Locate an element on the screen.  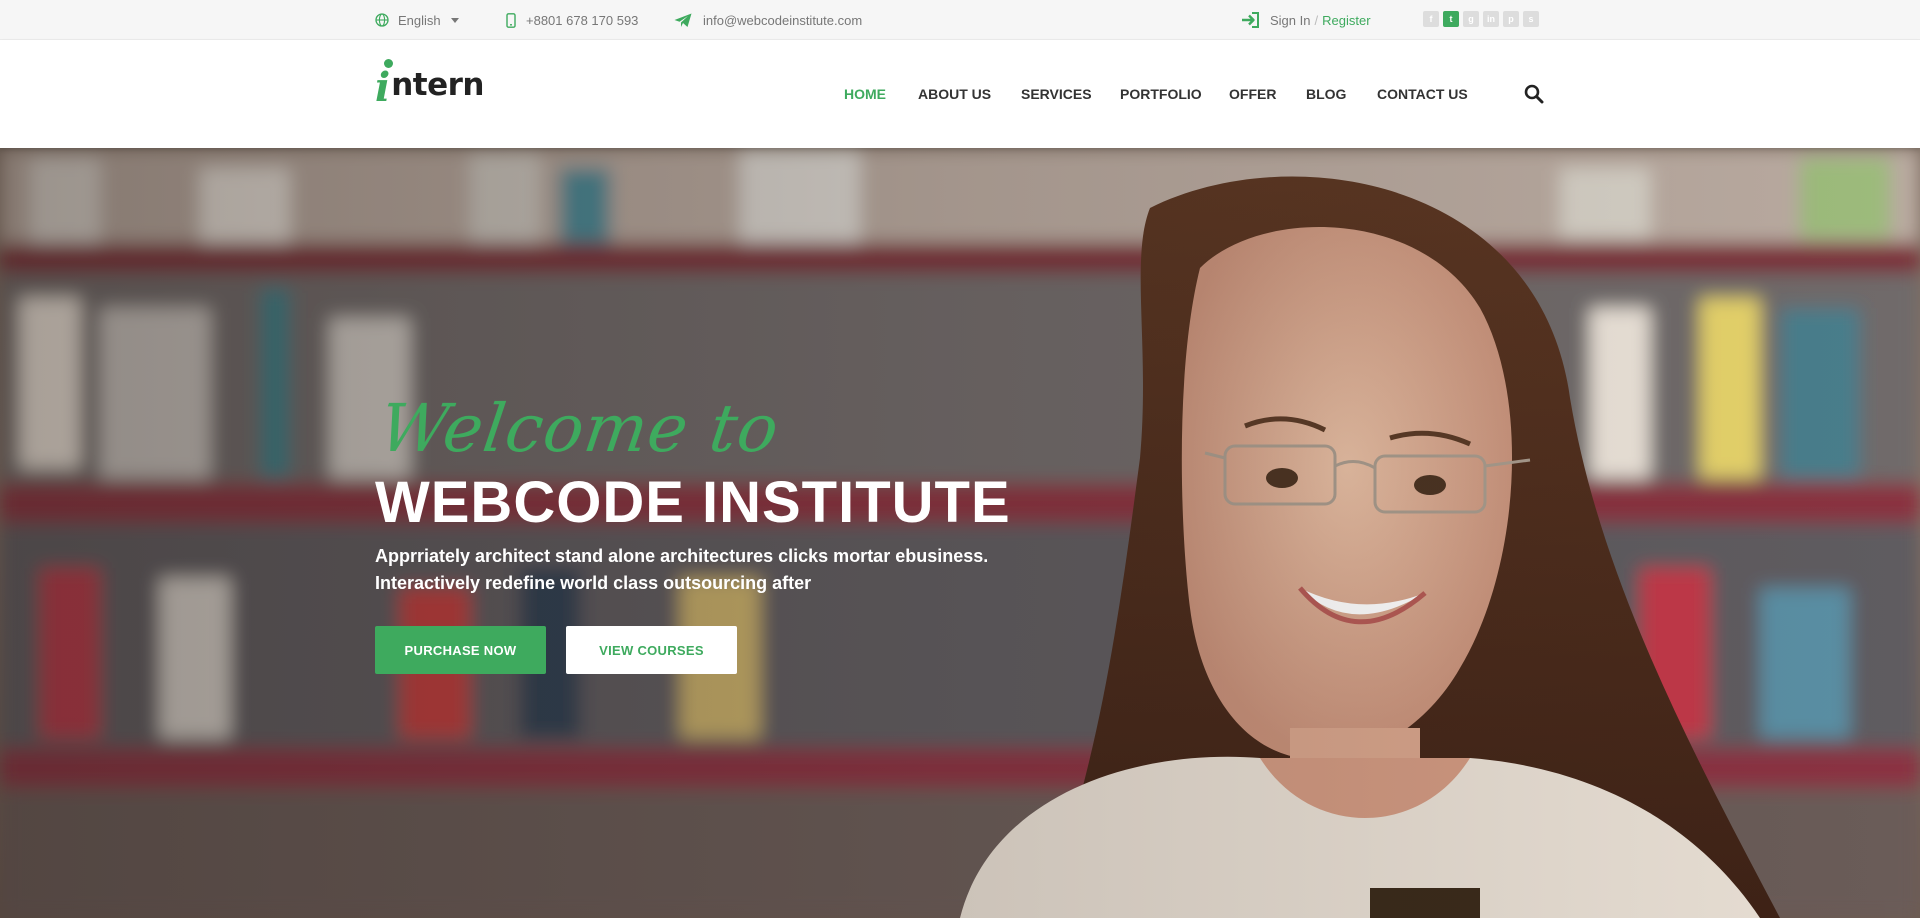
paper-plane-icon is located at coordinates (683, 20).